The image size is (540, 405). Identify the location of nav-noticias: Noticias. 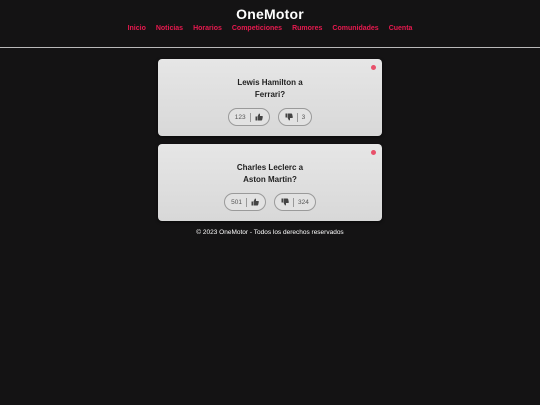
(169, 28).